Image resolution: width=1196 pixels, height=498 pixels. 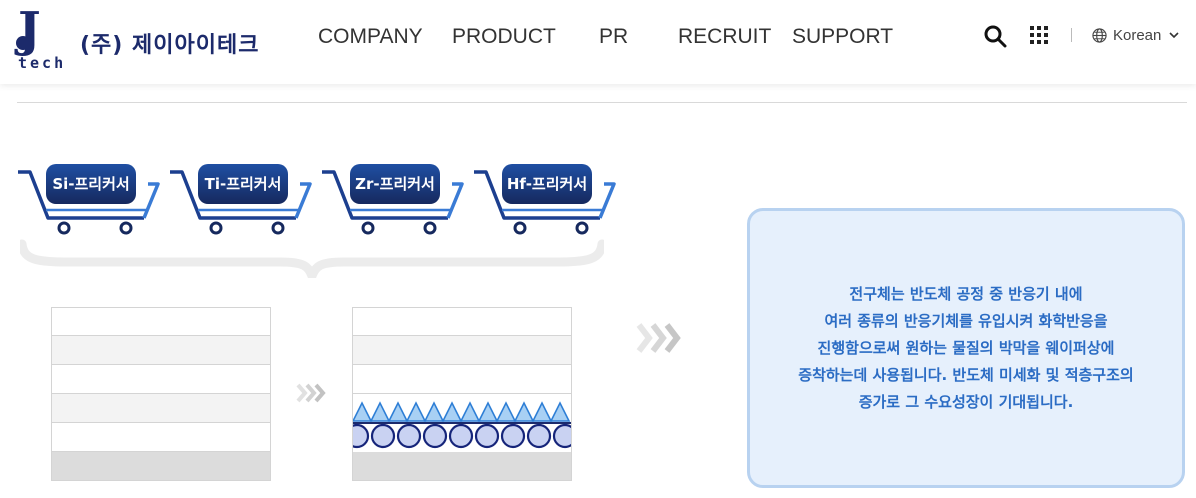 I want to click on substrate-stack-after, so click(x=461, y=394).